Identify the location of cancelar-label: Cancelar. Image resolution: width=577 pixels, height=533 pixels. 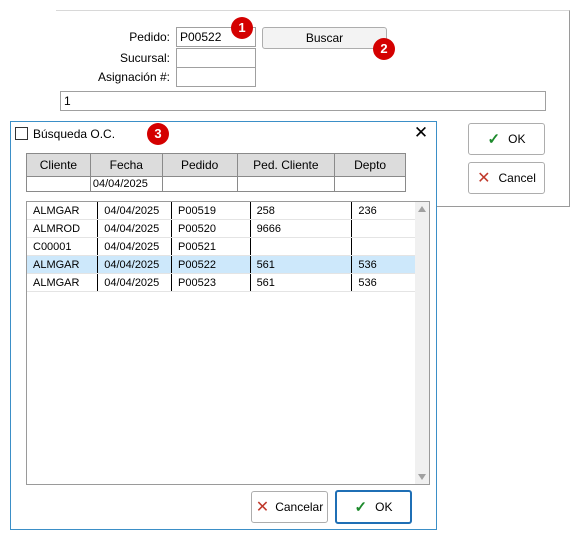
(299, 507).